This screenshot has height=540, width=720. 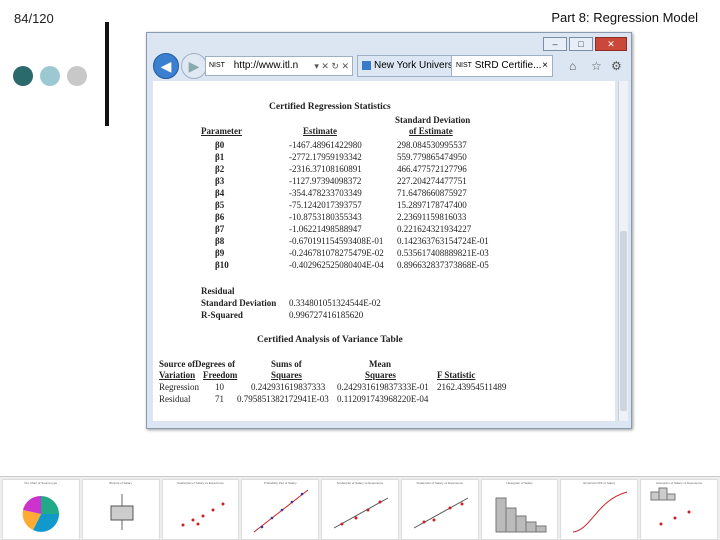 What do you see at coordinates (555, 44) in the screenshot?
I see `minimize-button: –` at bounding box center [555, 44].